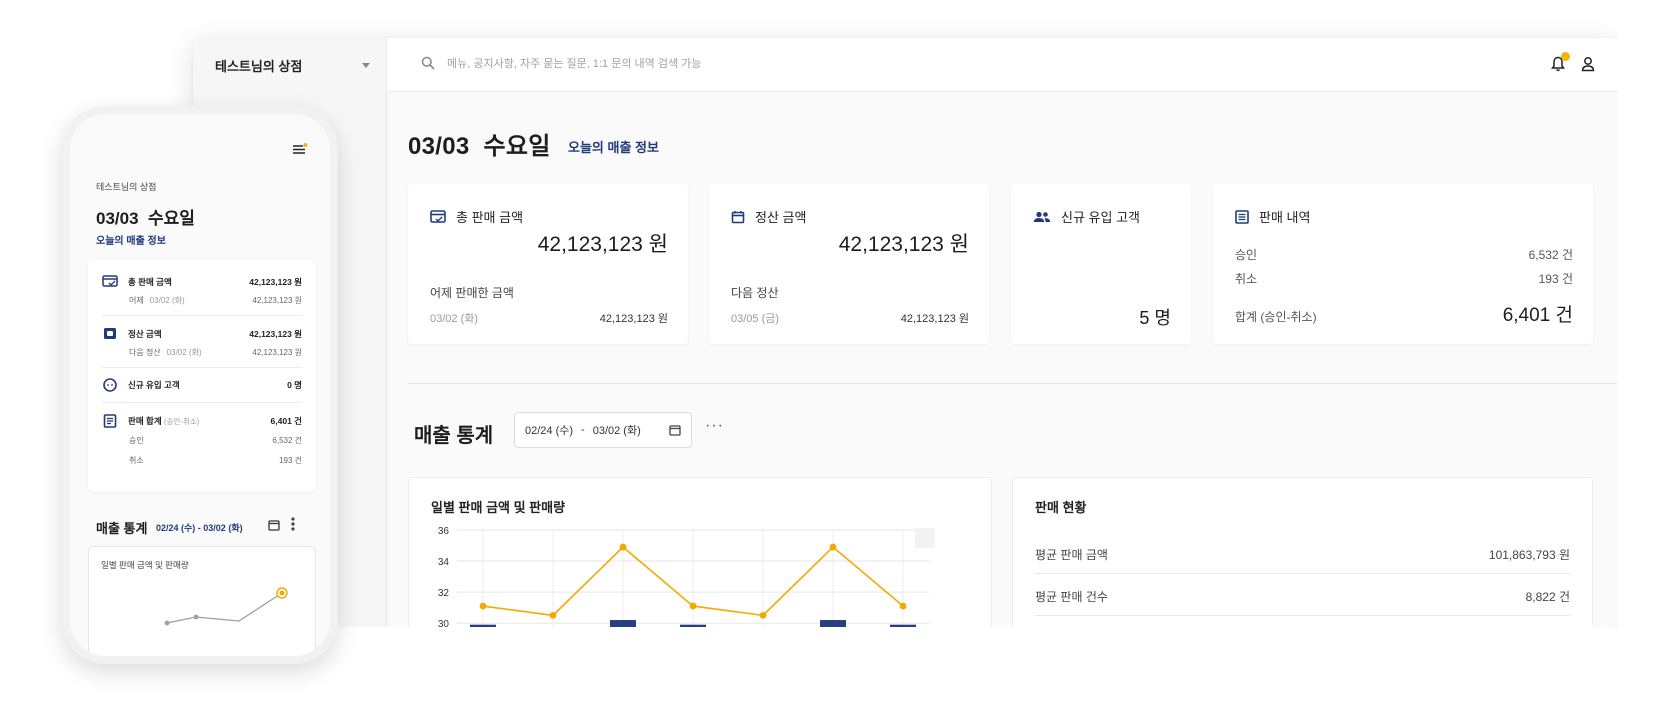 This screenshot has height=720, width=1668. What do you see at coordinates (282, 593) in the screenshot?
I see `chart-point-highlight-core` at bounding box center [282, 593].